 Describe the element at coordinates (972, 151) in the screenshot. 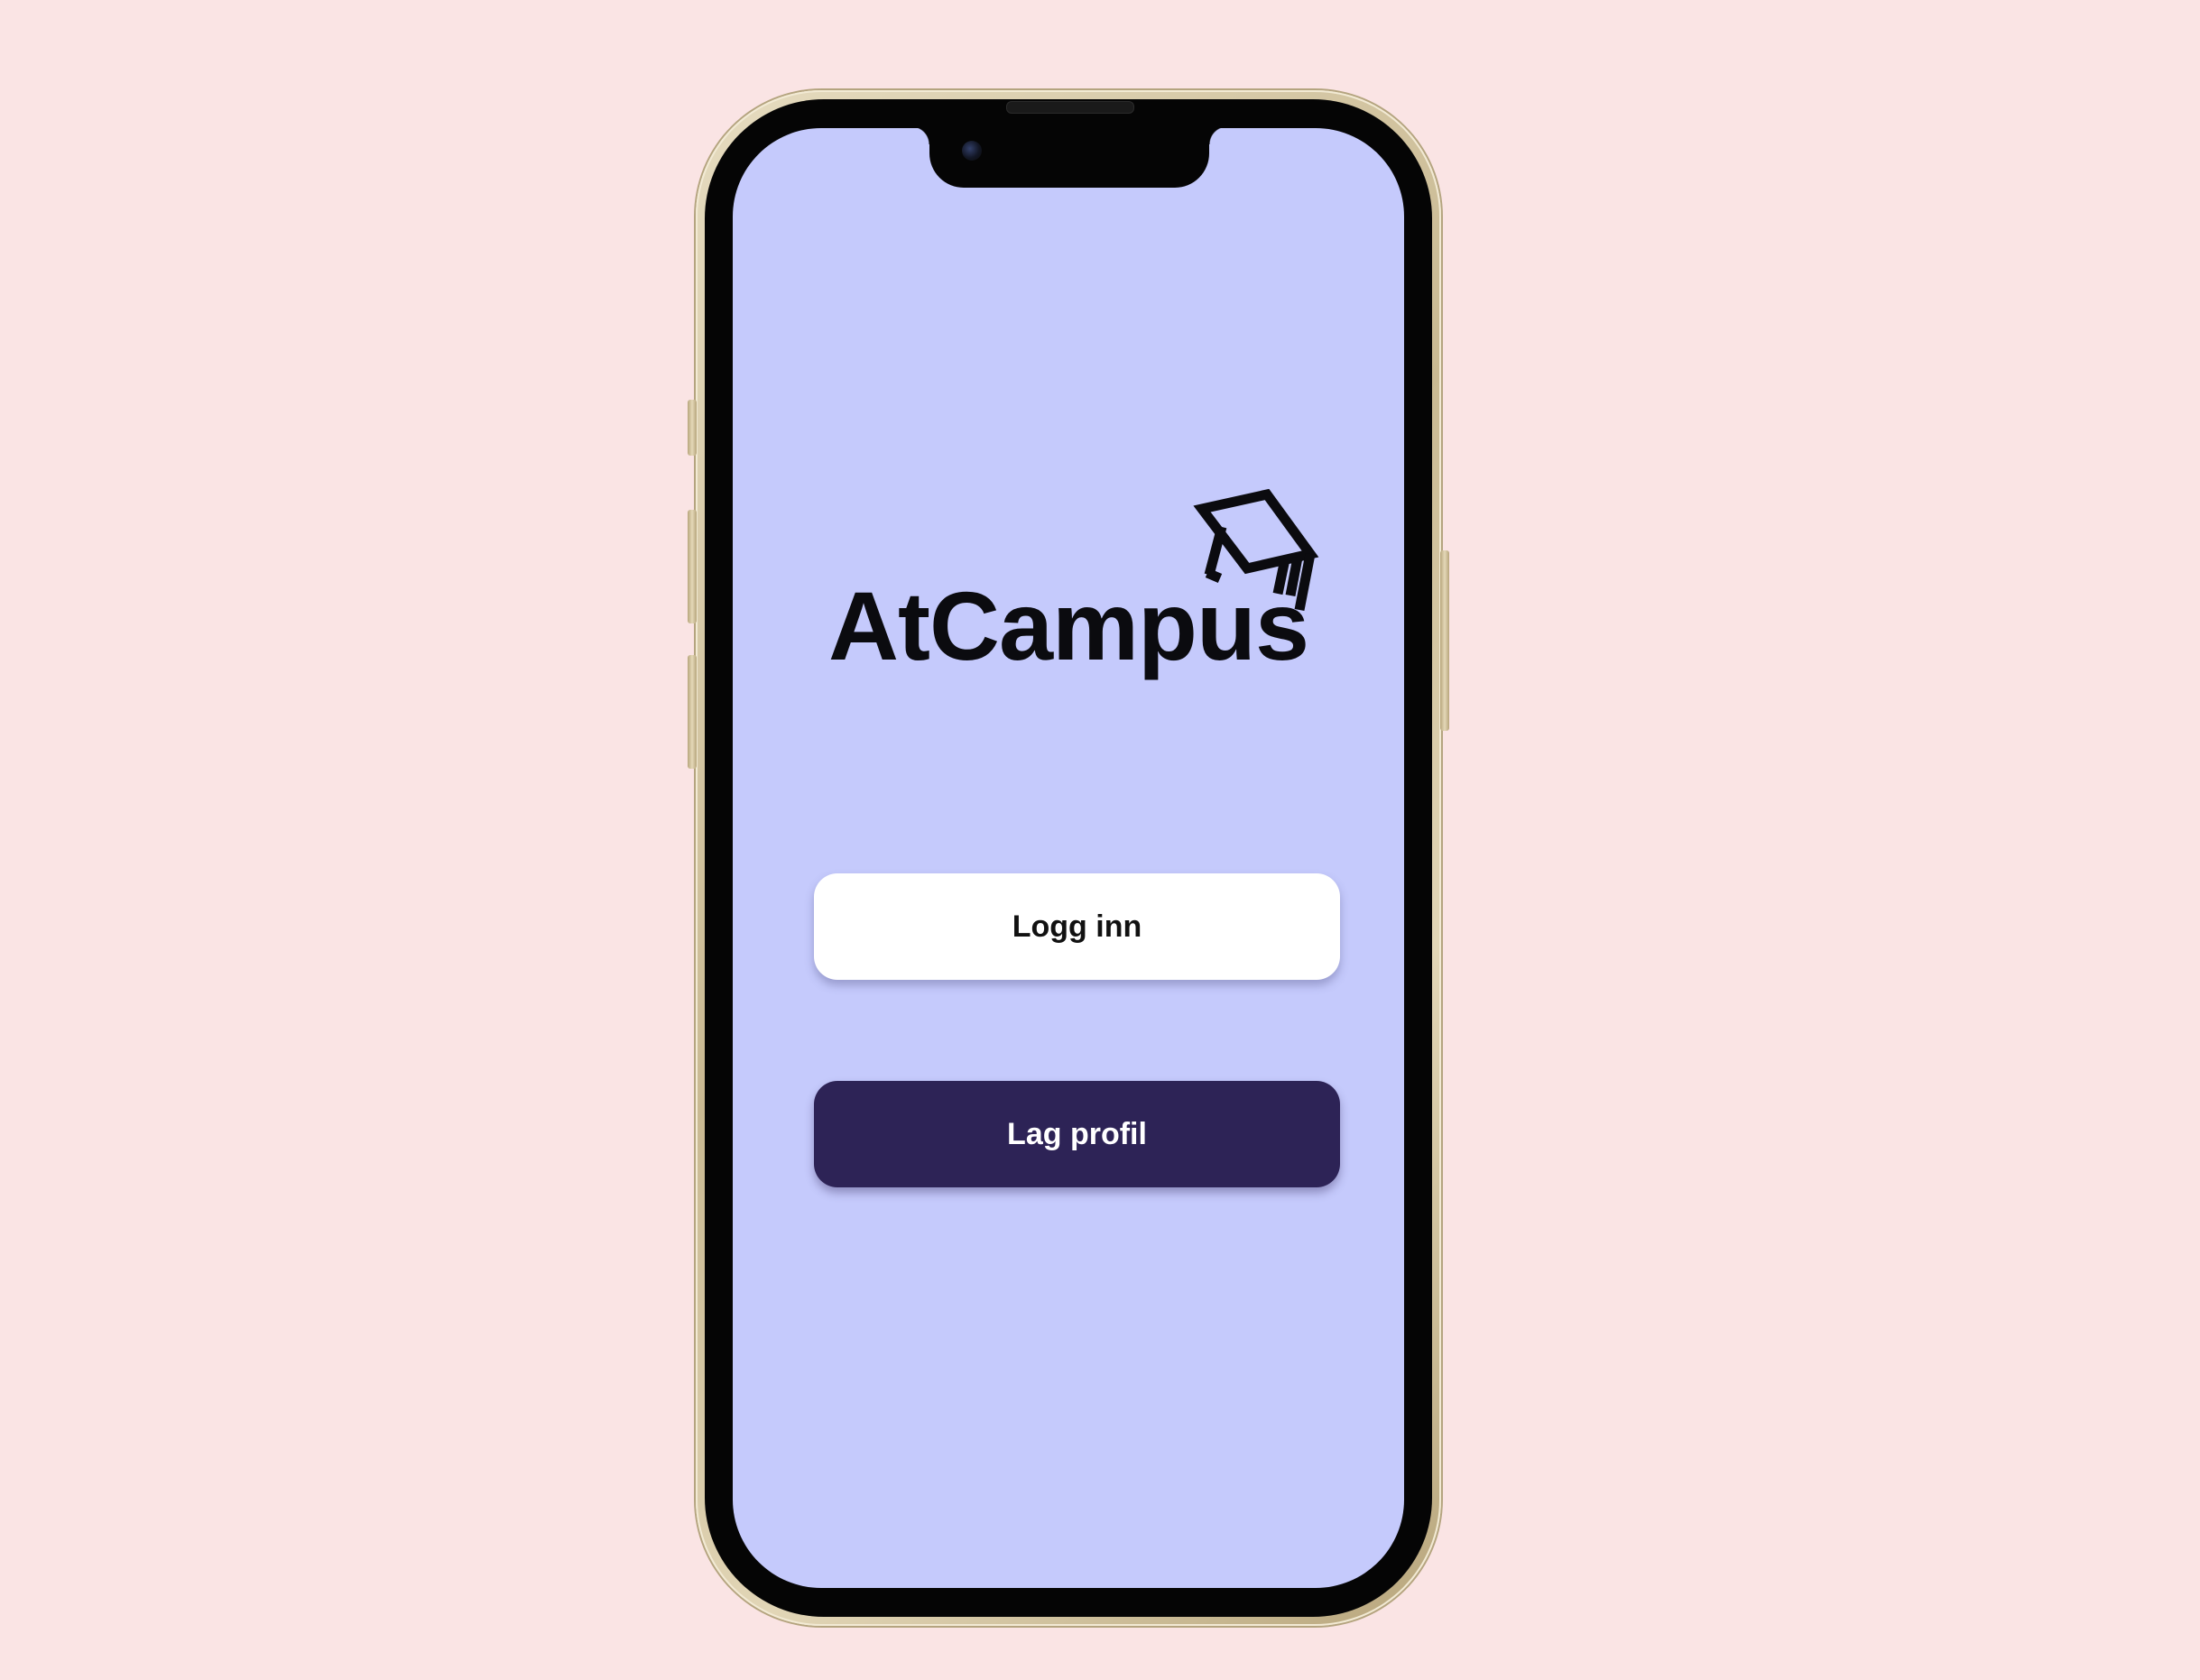

I see `front-camera-icon` at that location.